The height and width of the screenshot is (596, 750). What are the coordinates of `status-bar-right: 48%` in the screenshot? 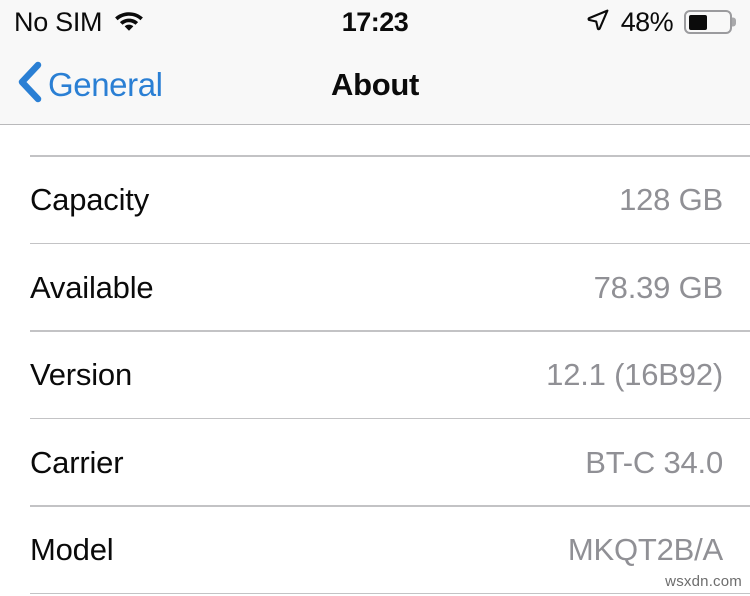 It's located at (661, 21).